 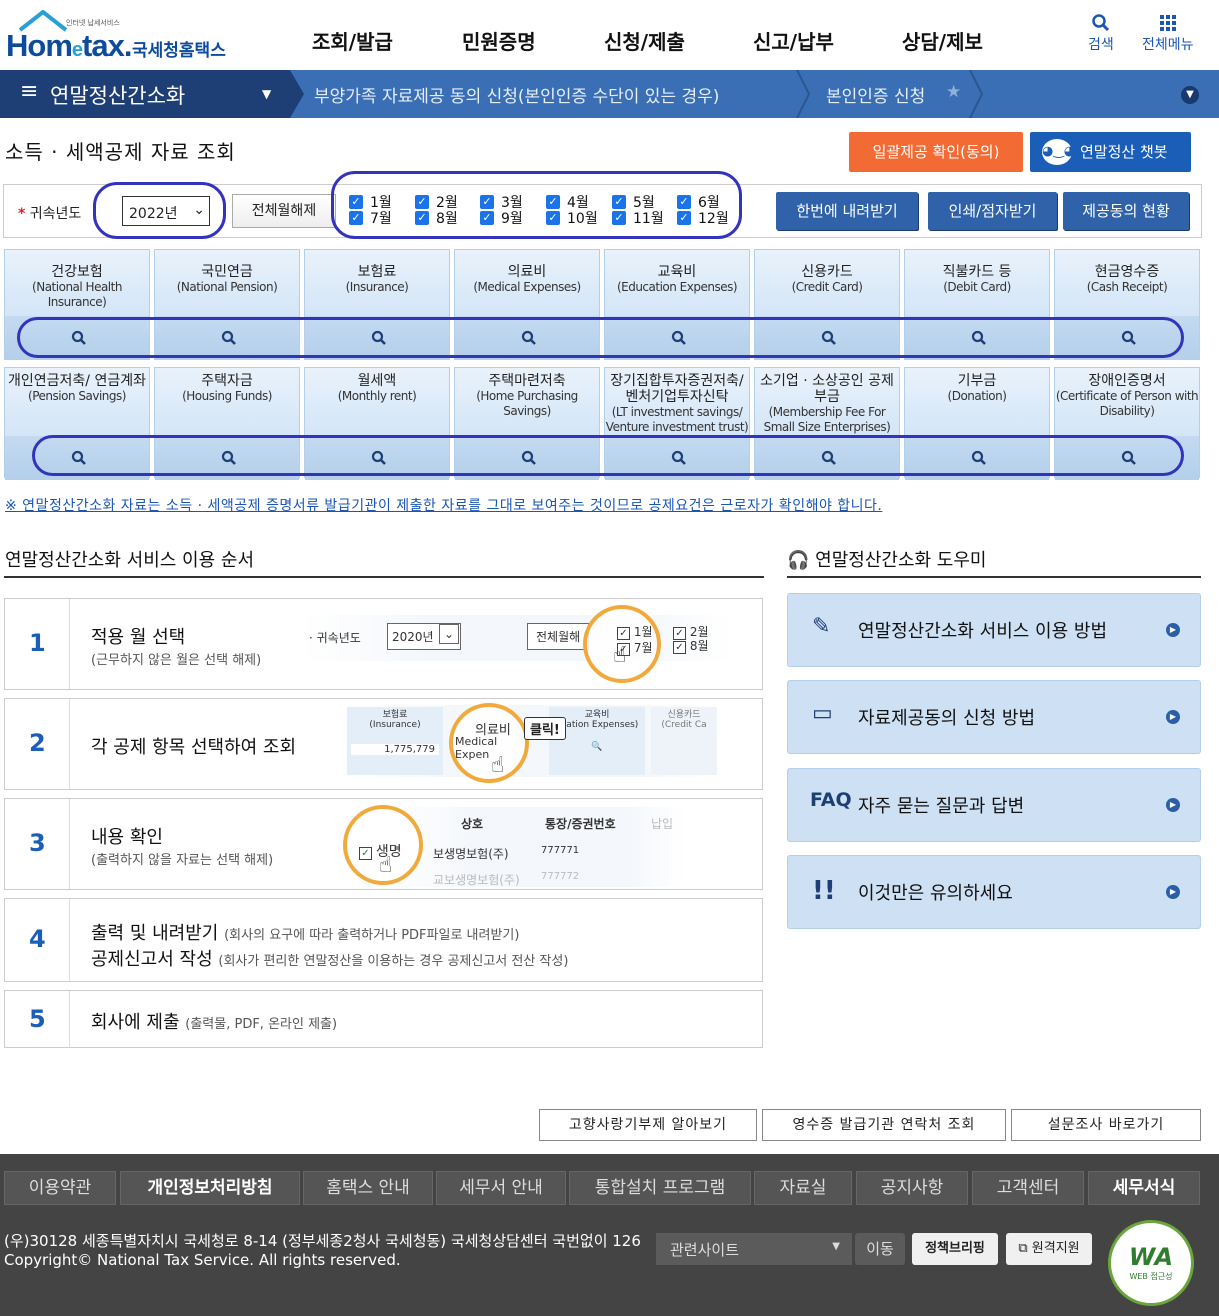 I want to click on gnb-consult: 상담/제보, so click(x=942, y=40).